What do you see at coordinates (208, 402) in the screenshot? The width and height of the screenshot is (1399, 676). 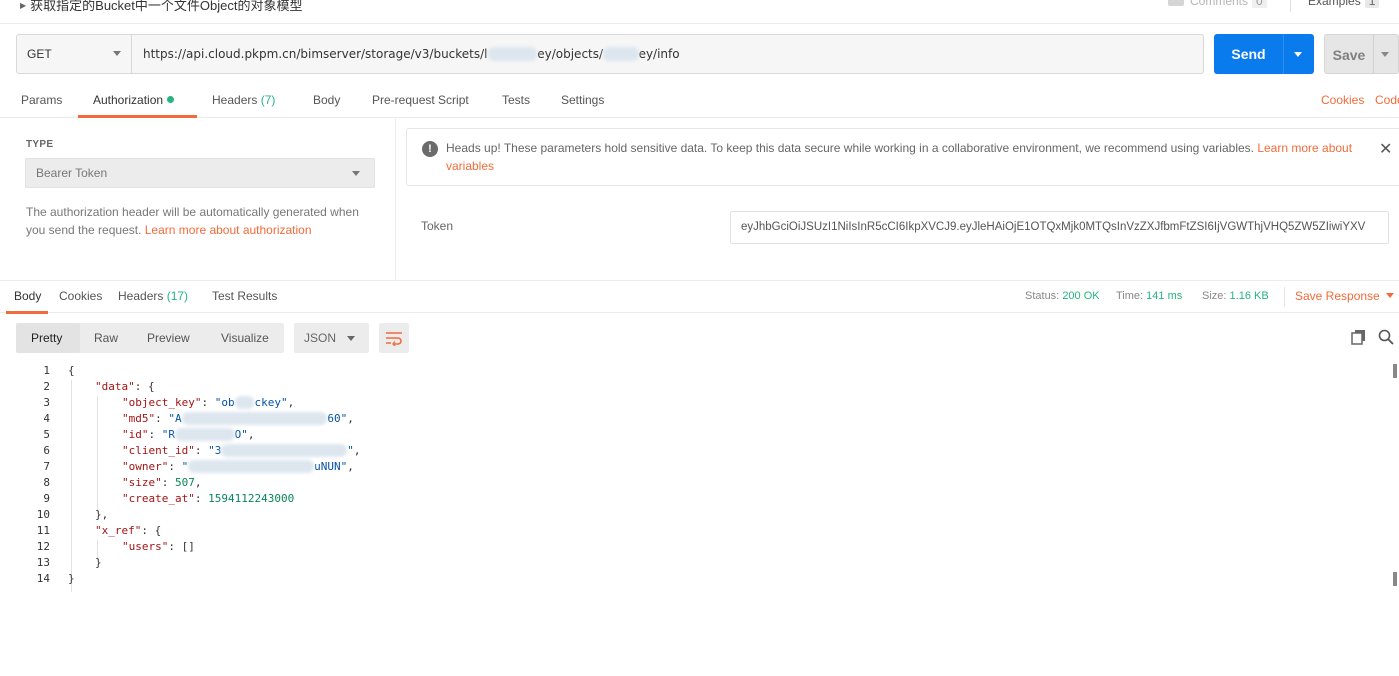 I see `code-line: "object_key": "obxxxckey",` at bounding box center [208, 402].